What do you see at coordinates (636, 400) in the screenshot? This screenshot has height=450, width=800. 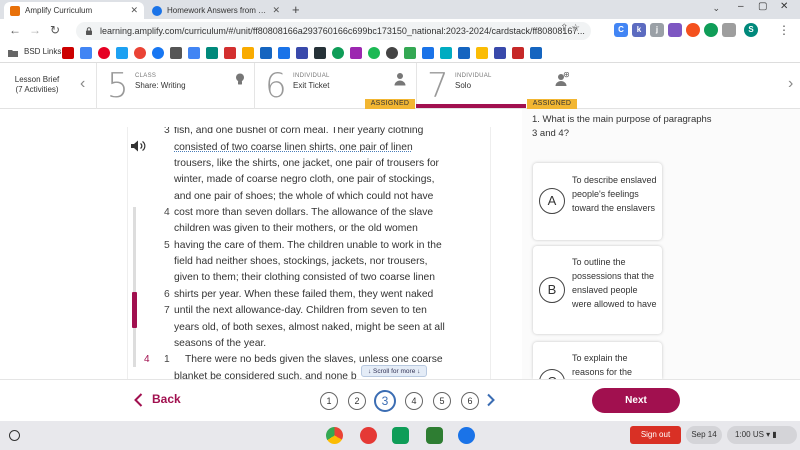 I see `next-button: Next` at bounding box center [636, 400].